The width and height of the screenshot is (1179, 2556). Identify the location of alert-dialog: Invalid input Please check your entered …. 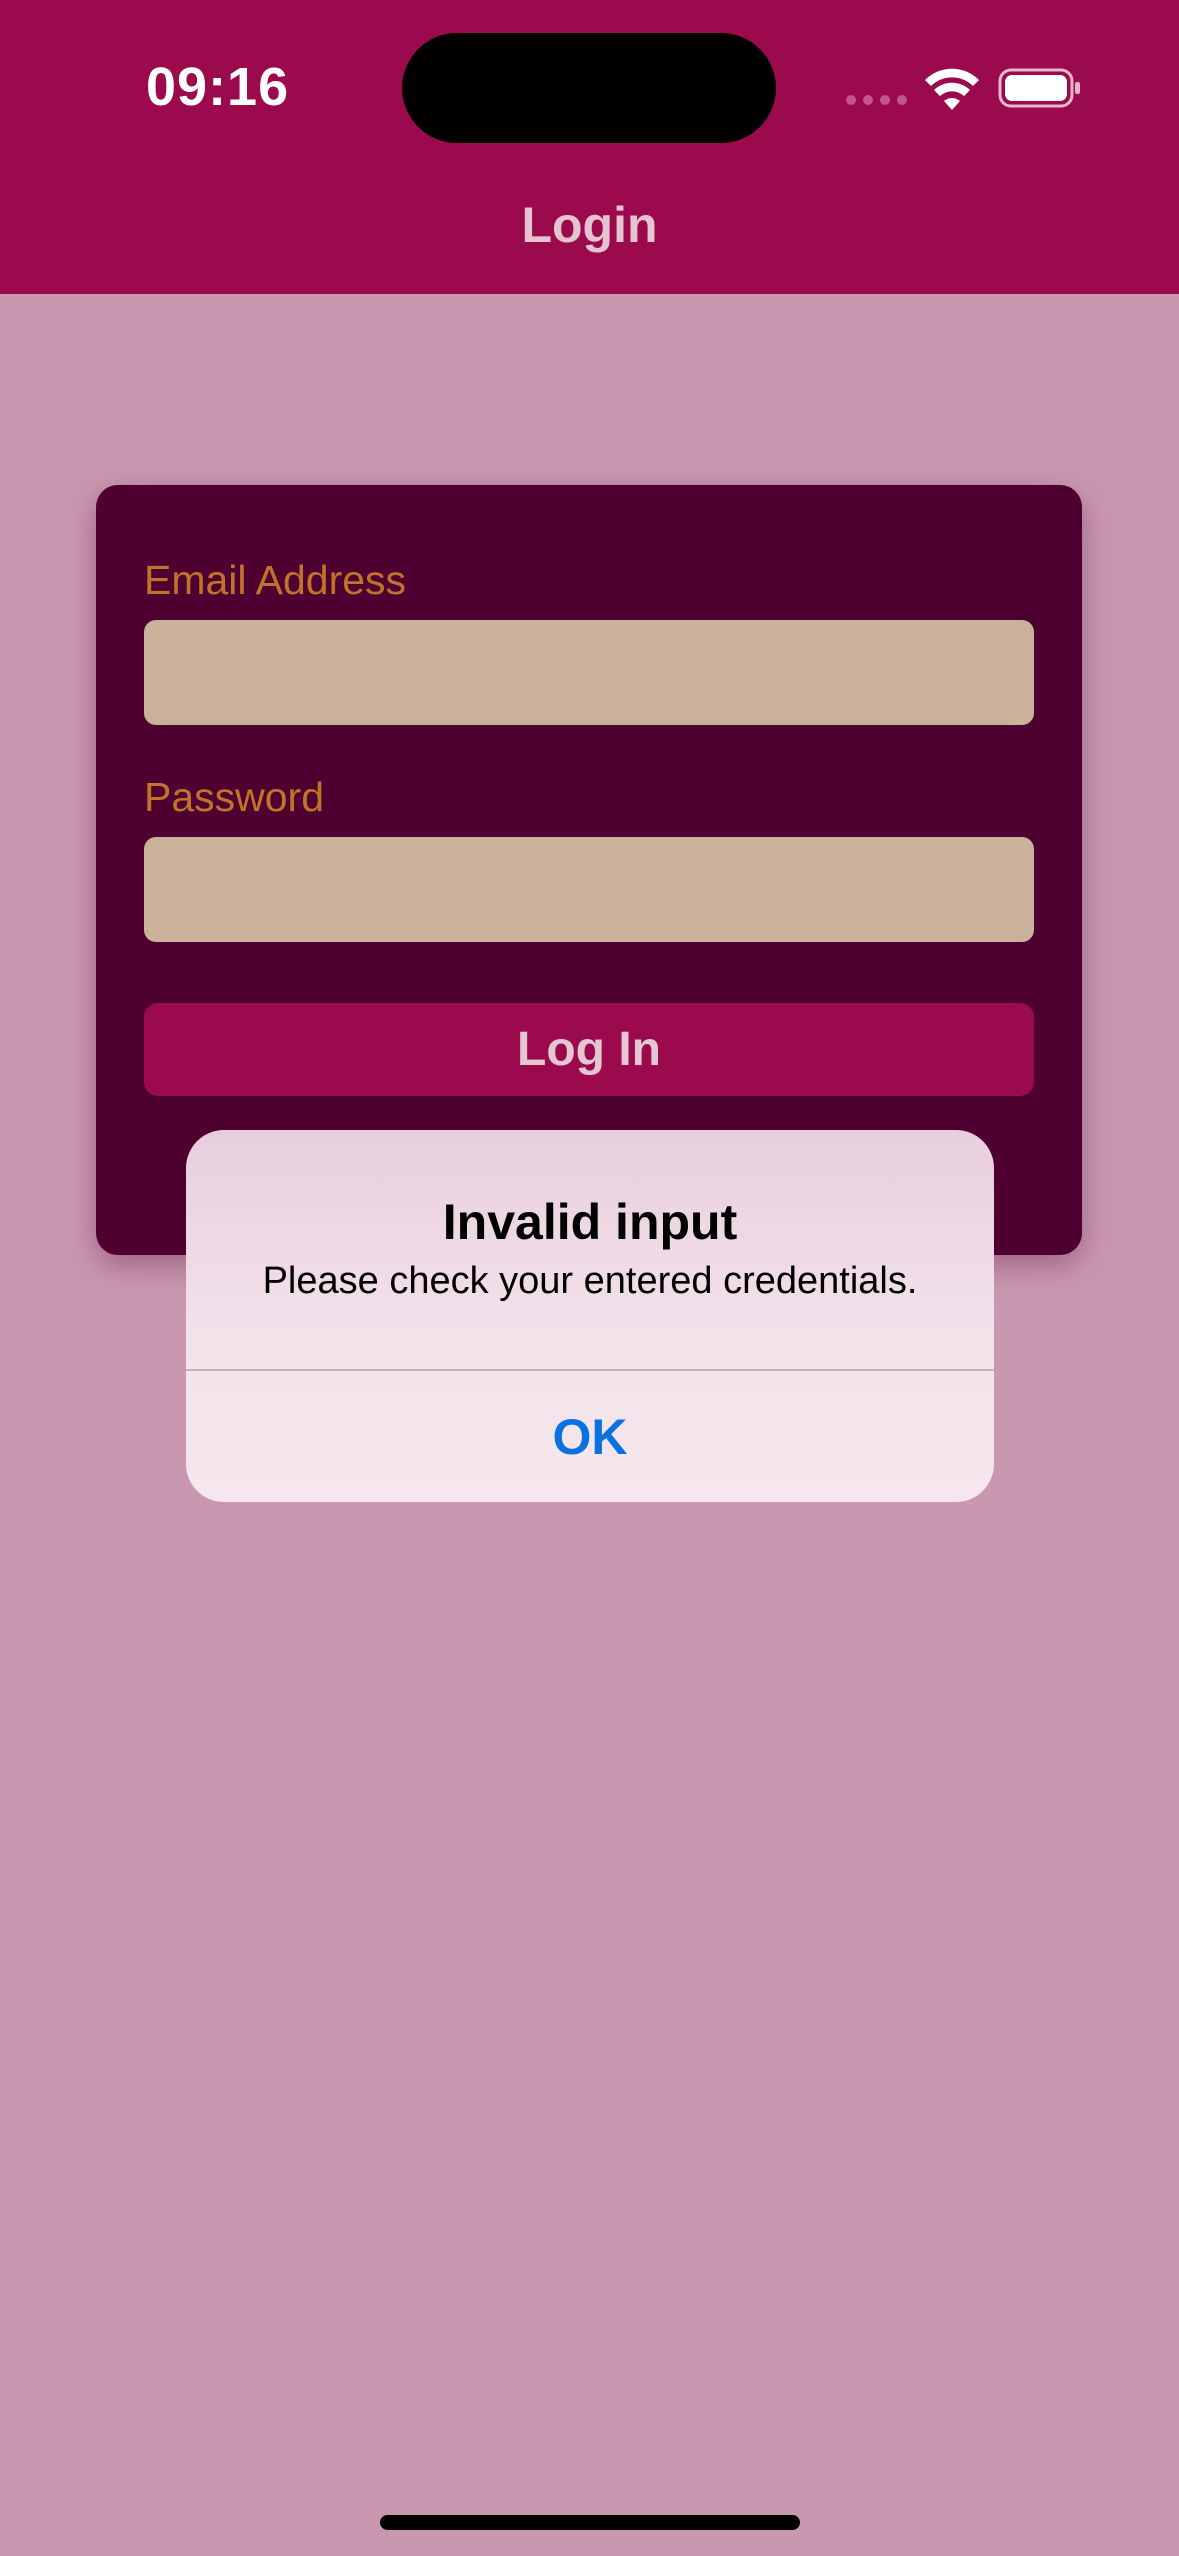
(590, 1316).